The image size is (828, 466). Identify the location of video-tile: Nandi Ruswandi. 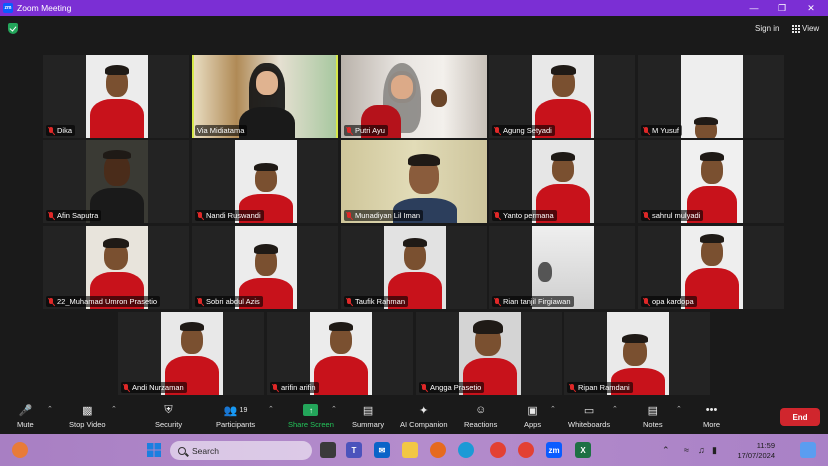
(265, 181).